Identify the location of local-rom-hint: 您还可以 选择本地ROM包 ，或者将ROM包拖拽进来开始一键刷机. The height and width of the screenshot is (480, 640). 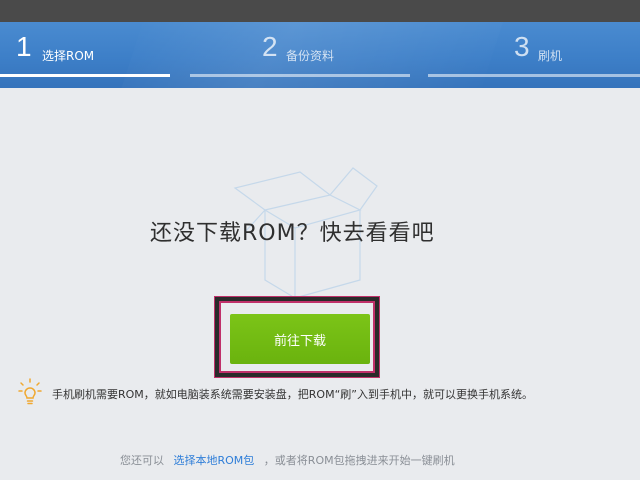
(360, 460).